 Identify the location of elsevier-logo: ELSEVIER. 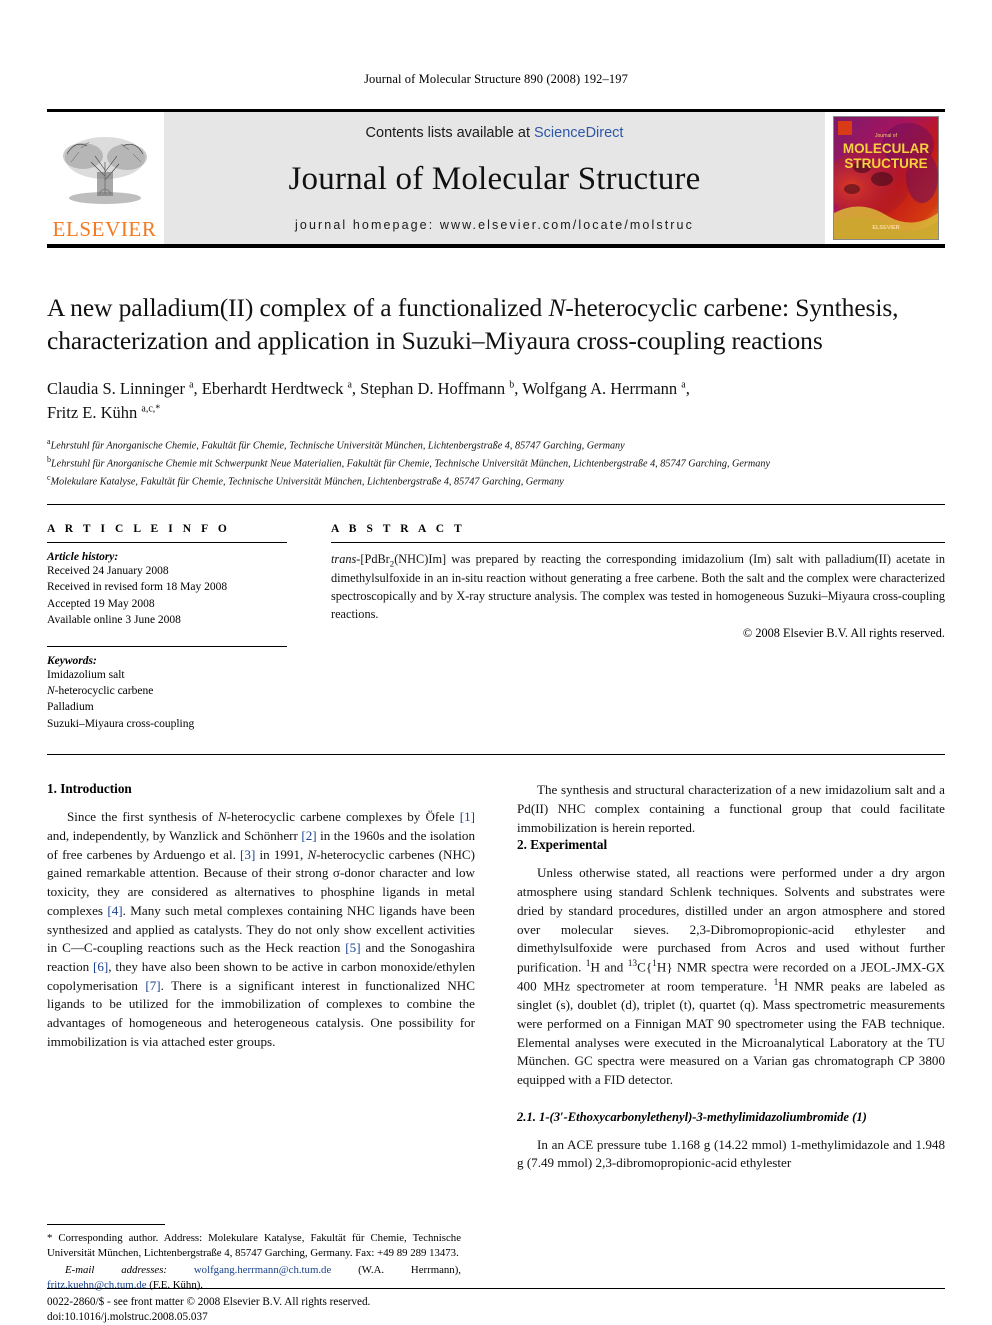
(104, 178).